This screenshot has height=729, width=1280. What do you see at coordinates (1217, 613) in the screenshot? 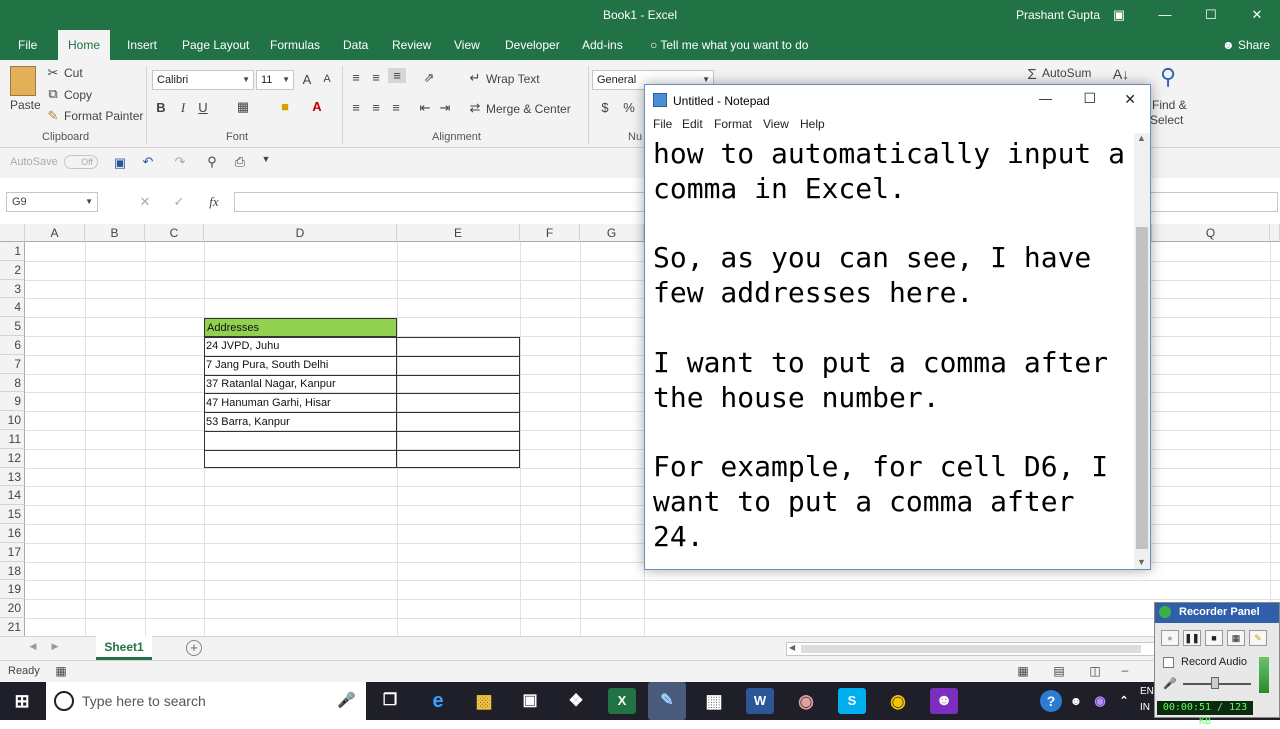
I see `recorder-title-bar: Recorder Panel` at bounding box center [1217, 613].